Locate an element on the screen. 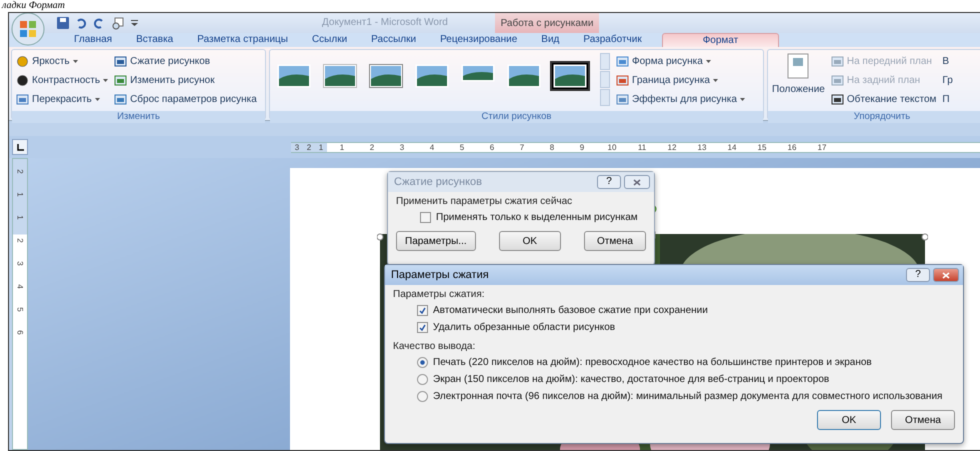 This screenshot has height=451, width=980. contrast-icon is located at coordinates (22, 80).